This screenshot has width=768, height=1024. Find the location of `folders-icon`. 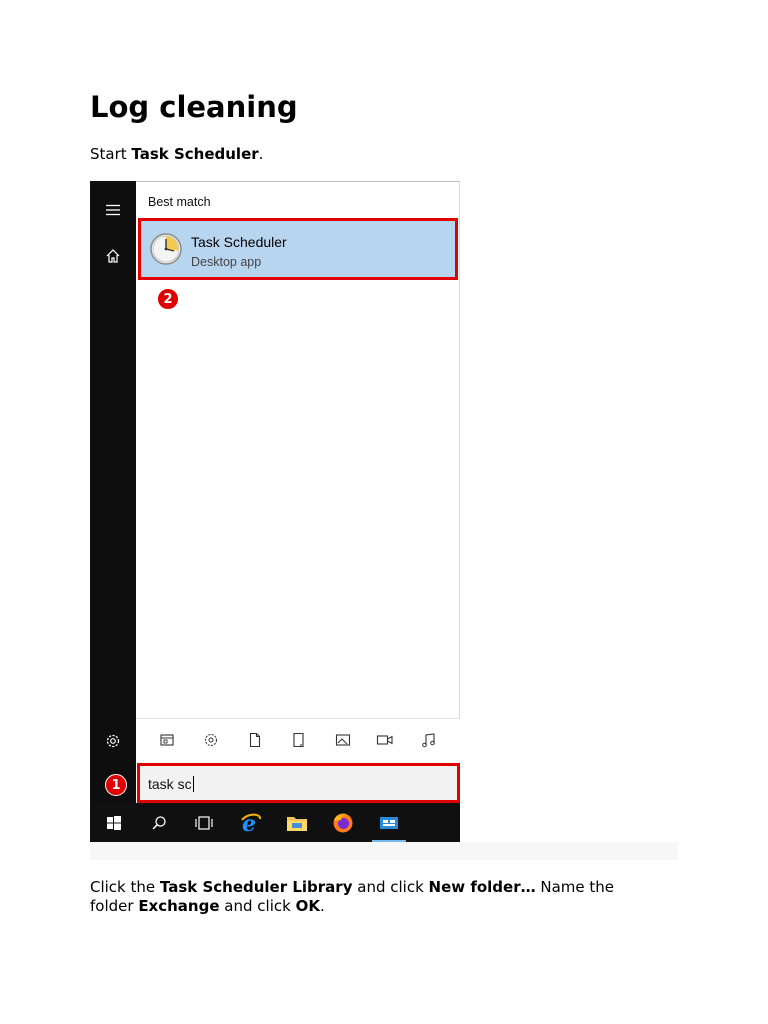

folders-icon is located at coordinates (299, 740).